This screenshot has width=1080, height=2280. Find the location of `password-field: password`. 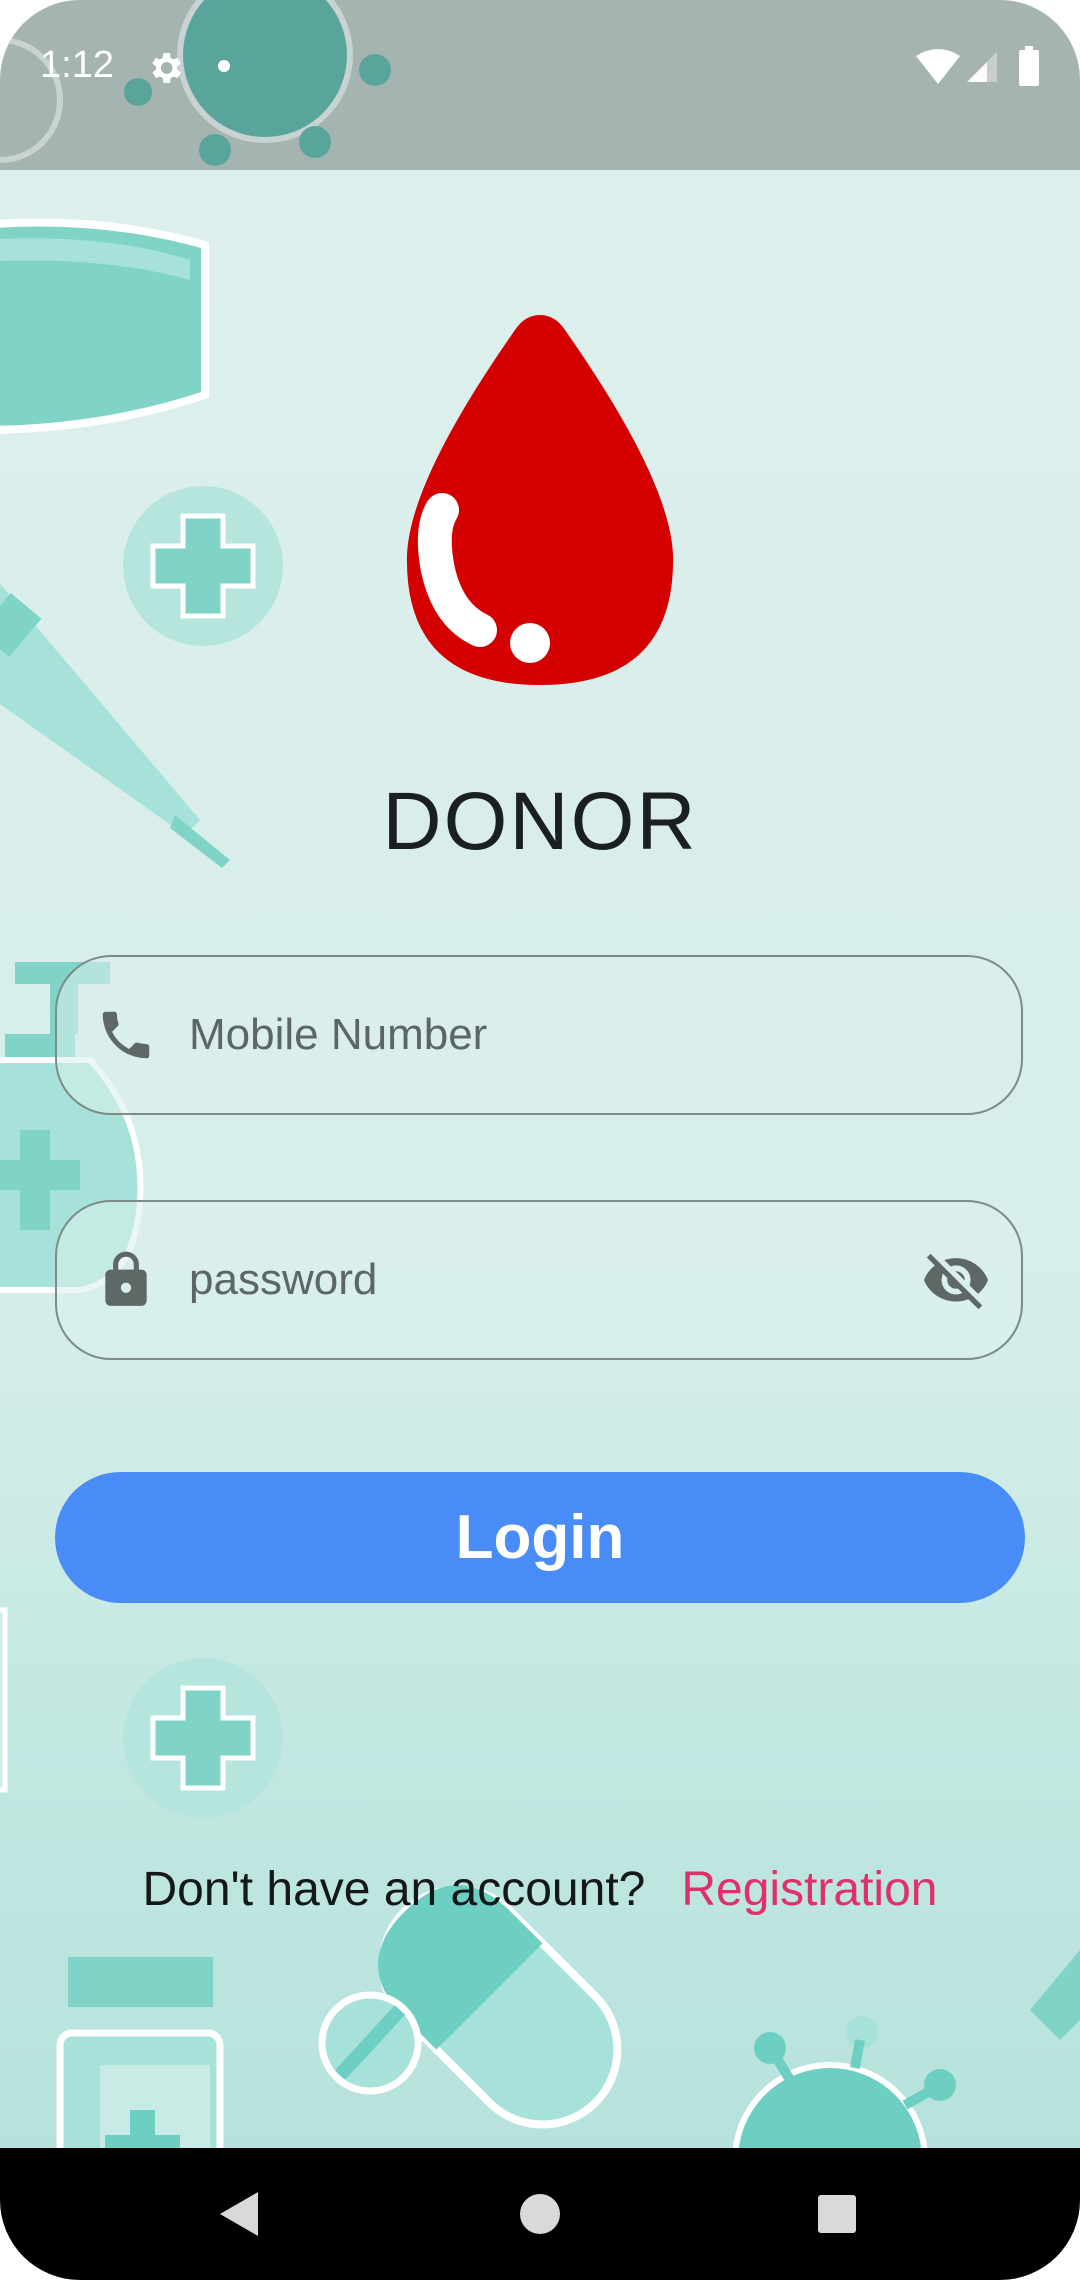

password-field: password is located at coordinates (539, 1280).